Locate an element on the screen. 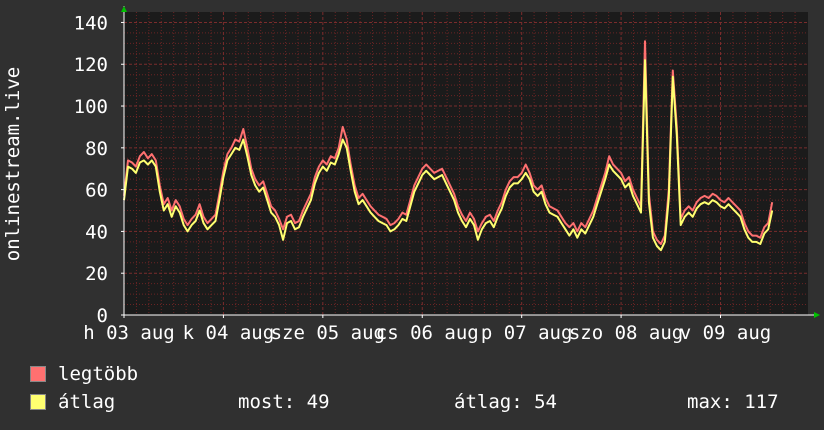 This screenshot has height=430, width=824. y-tick-label: 80 is located at coordinates (96, 149).